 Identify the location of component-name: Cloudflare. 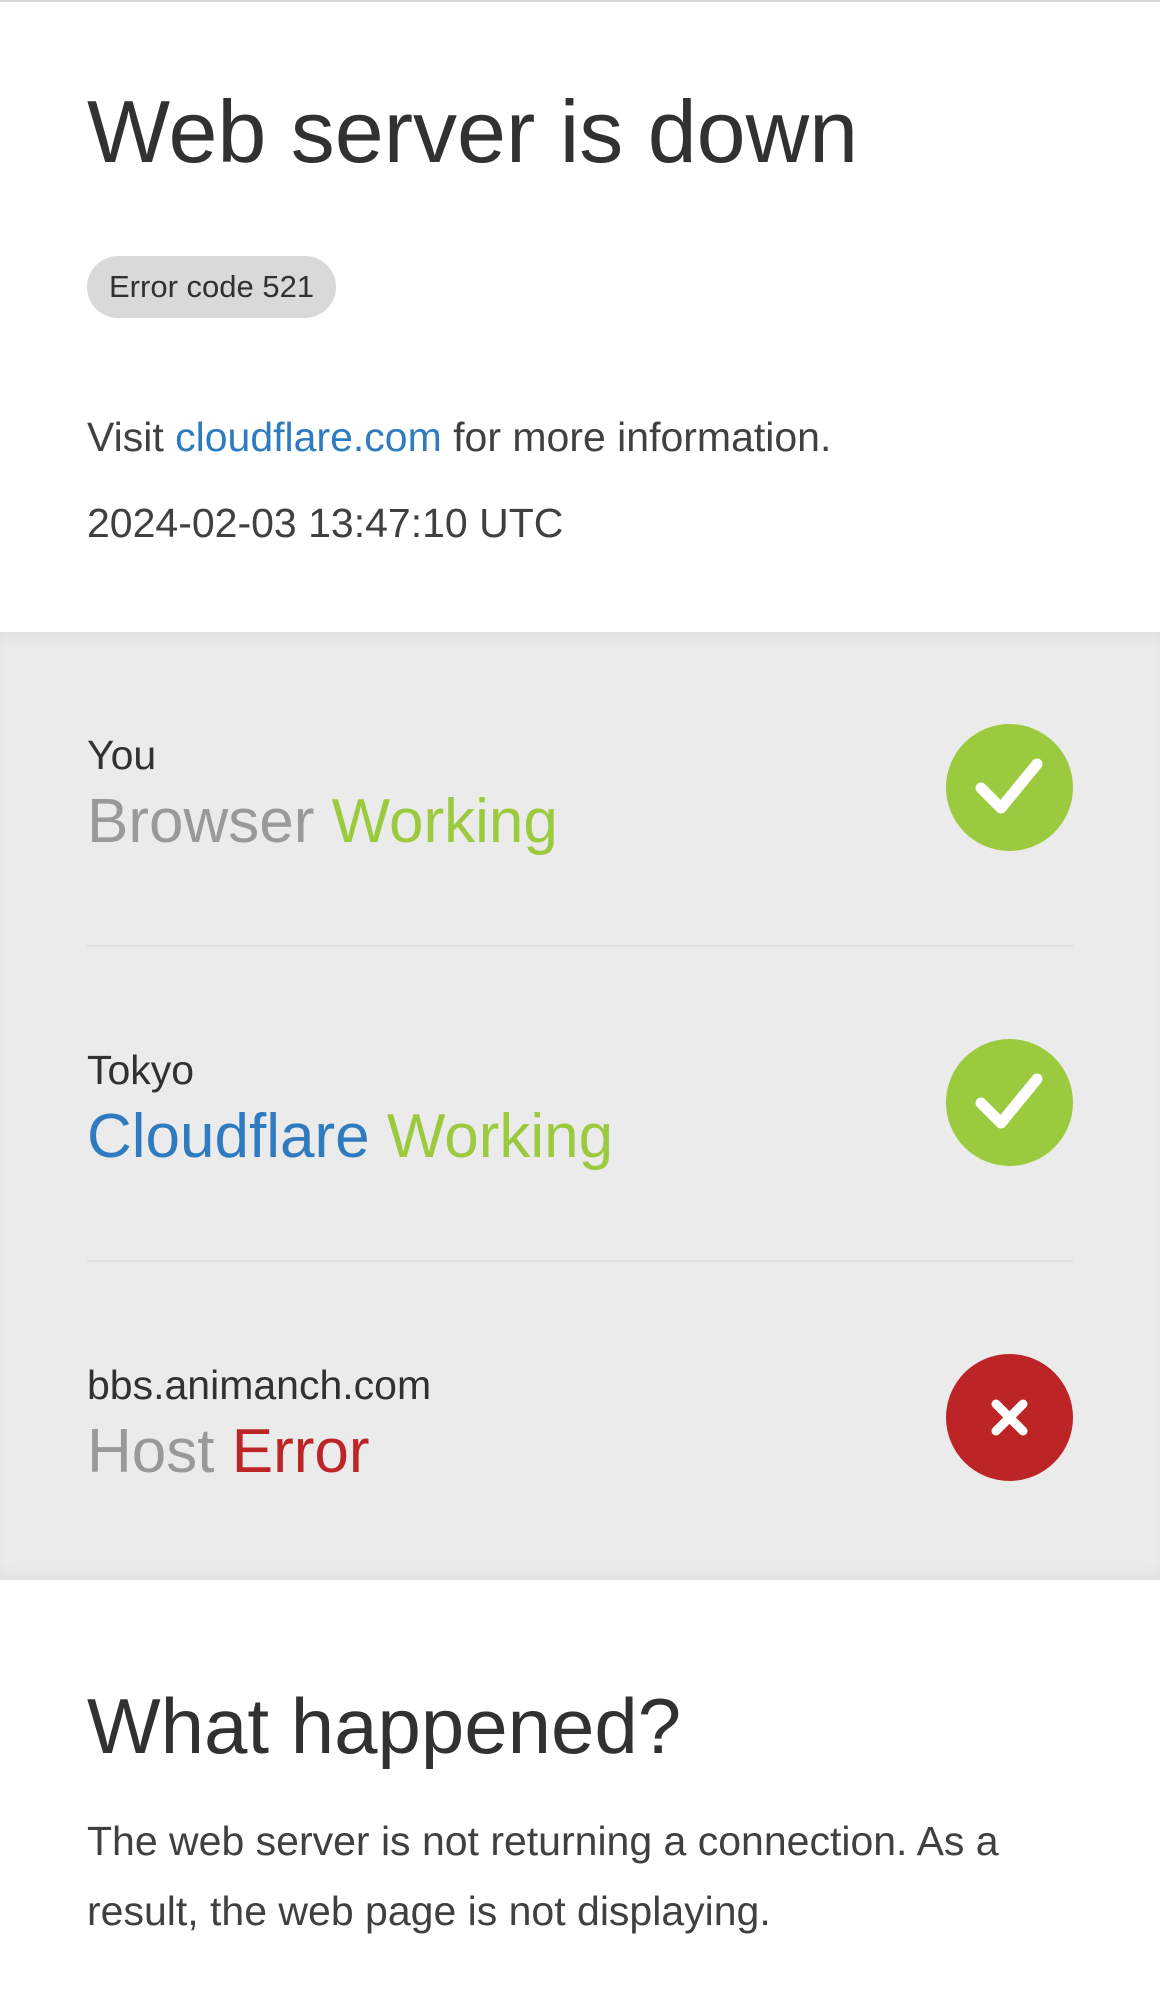
(228, 1136).